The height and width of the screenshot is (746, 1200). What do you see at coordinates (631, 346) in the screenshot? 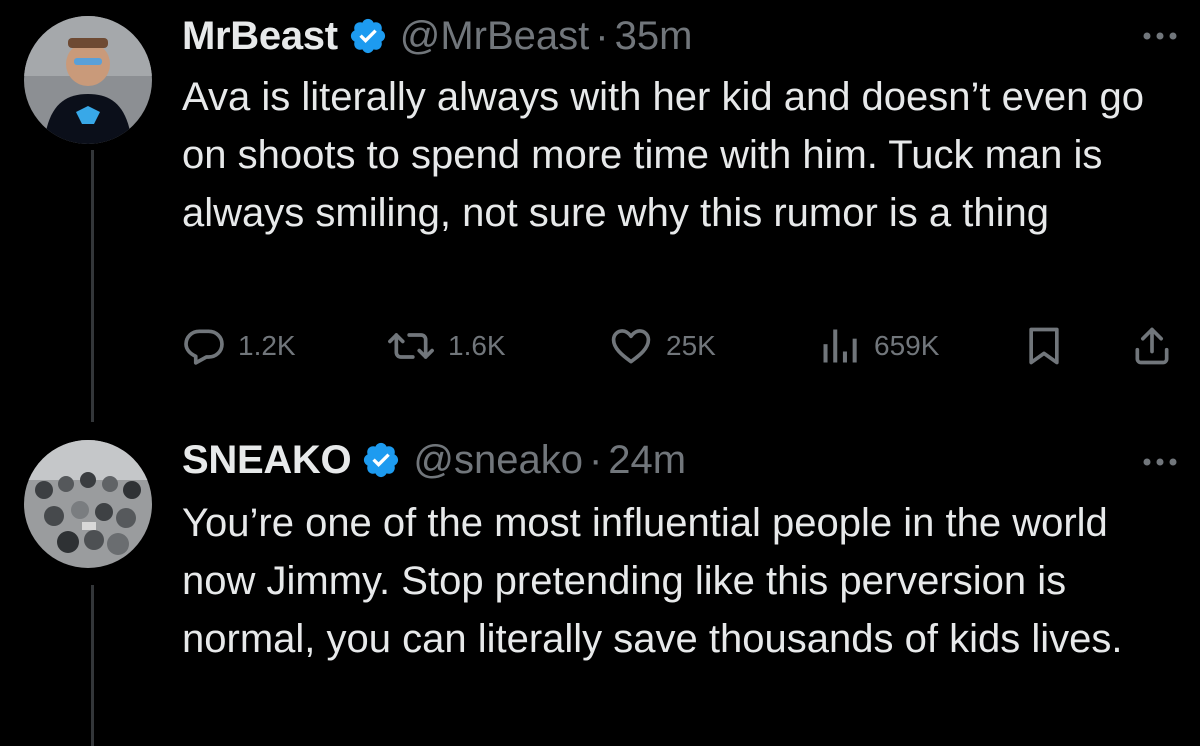
I see `like-icon` at bounding box center [631, 346].